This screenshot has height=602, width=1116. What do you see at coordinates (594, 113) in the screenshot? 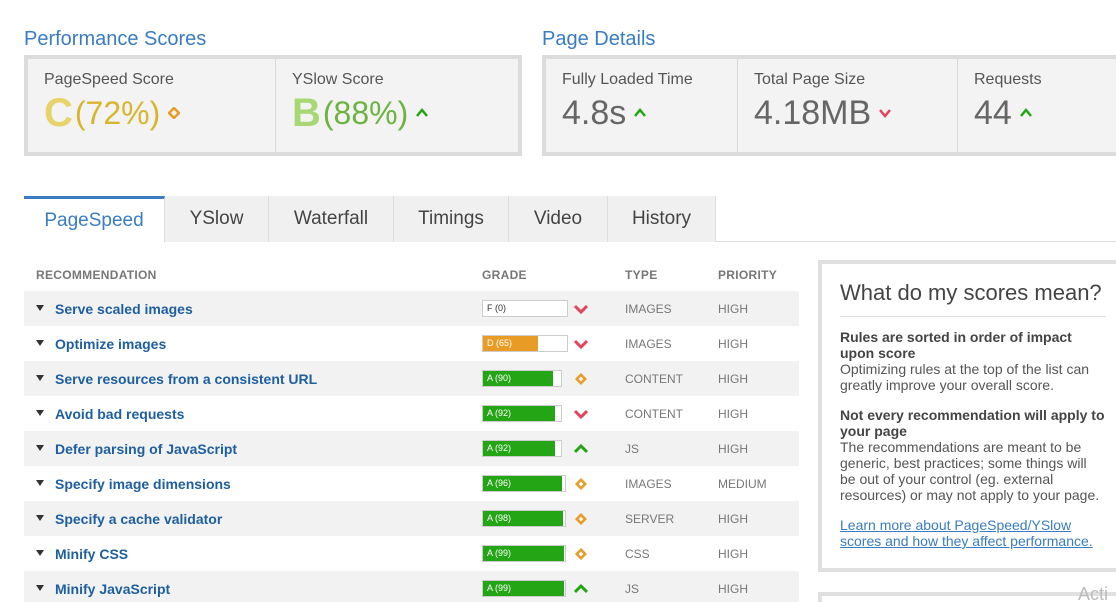
I see `loaded-value: 4.8s` at bounding box center [594, 113].